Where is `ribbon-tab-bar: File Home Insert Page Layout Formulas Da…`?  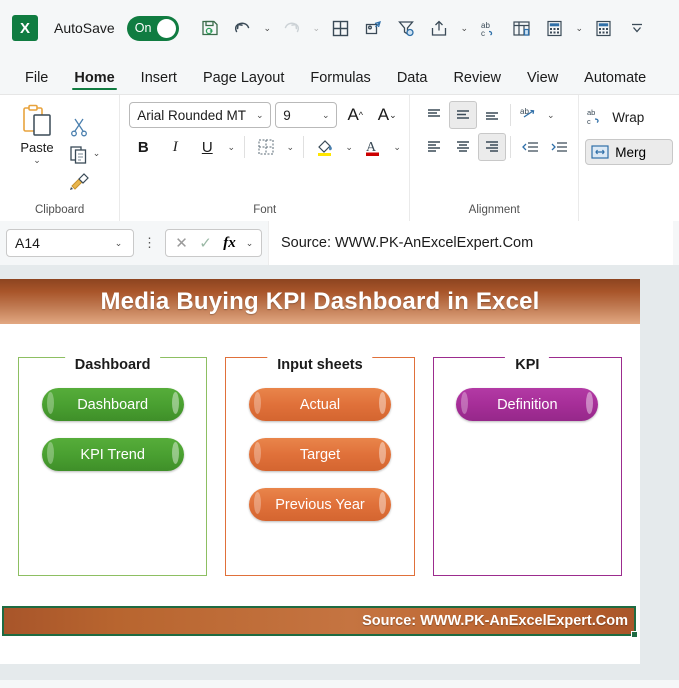 ribbon-tab-bar: File Home Insert Page Layout Formulas Da… is located at coordinates (339, 75).